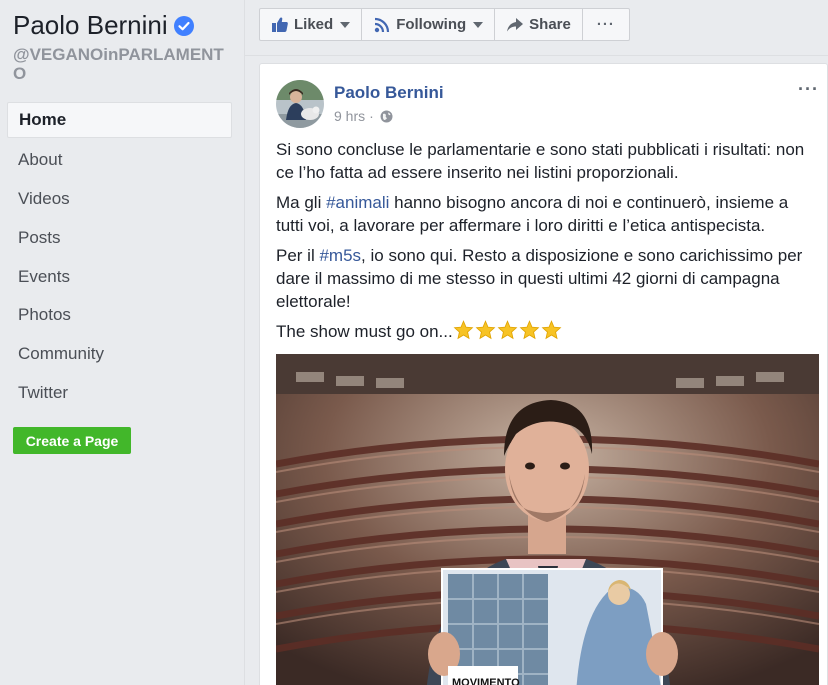 The width and height of the screenshot is (828, 685). I want to click on share-button: Share, so click(539, 24).